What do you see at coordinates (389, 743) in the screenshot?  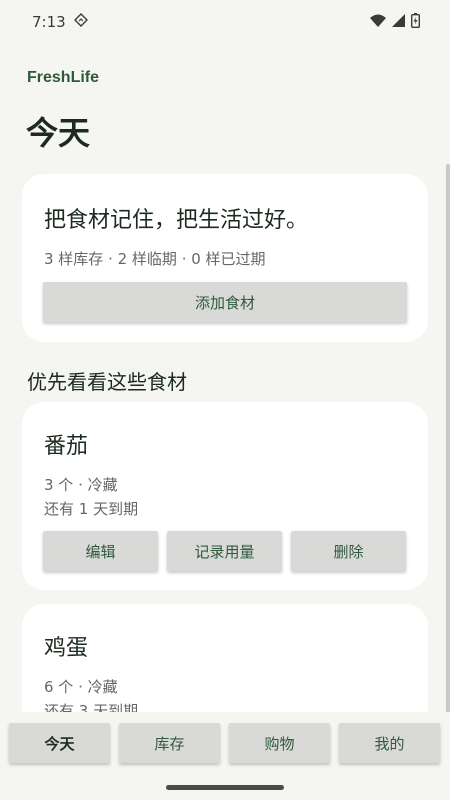 I see `nav-tab-profile: 我的` at bounding box center [389, 743].